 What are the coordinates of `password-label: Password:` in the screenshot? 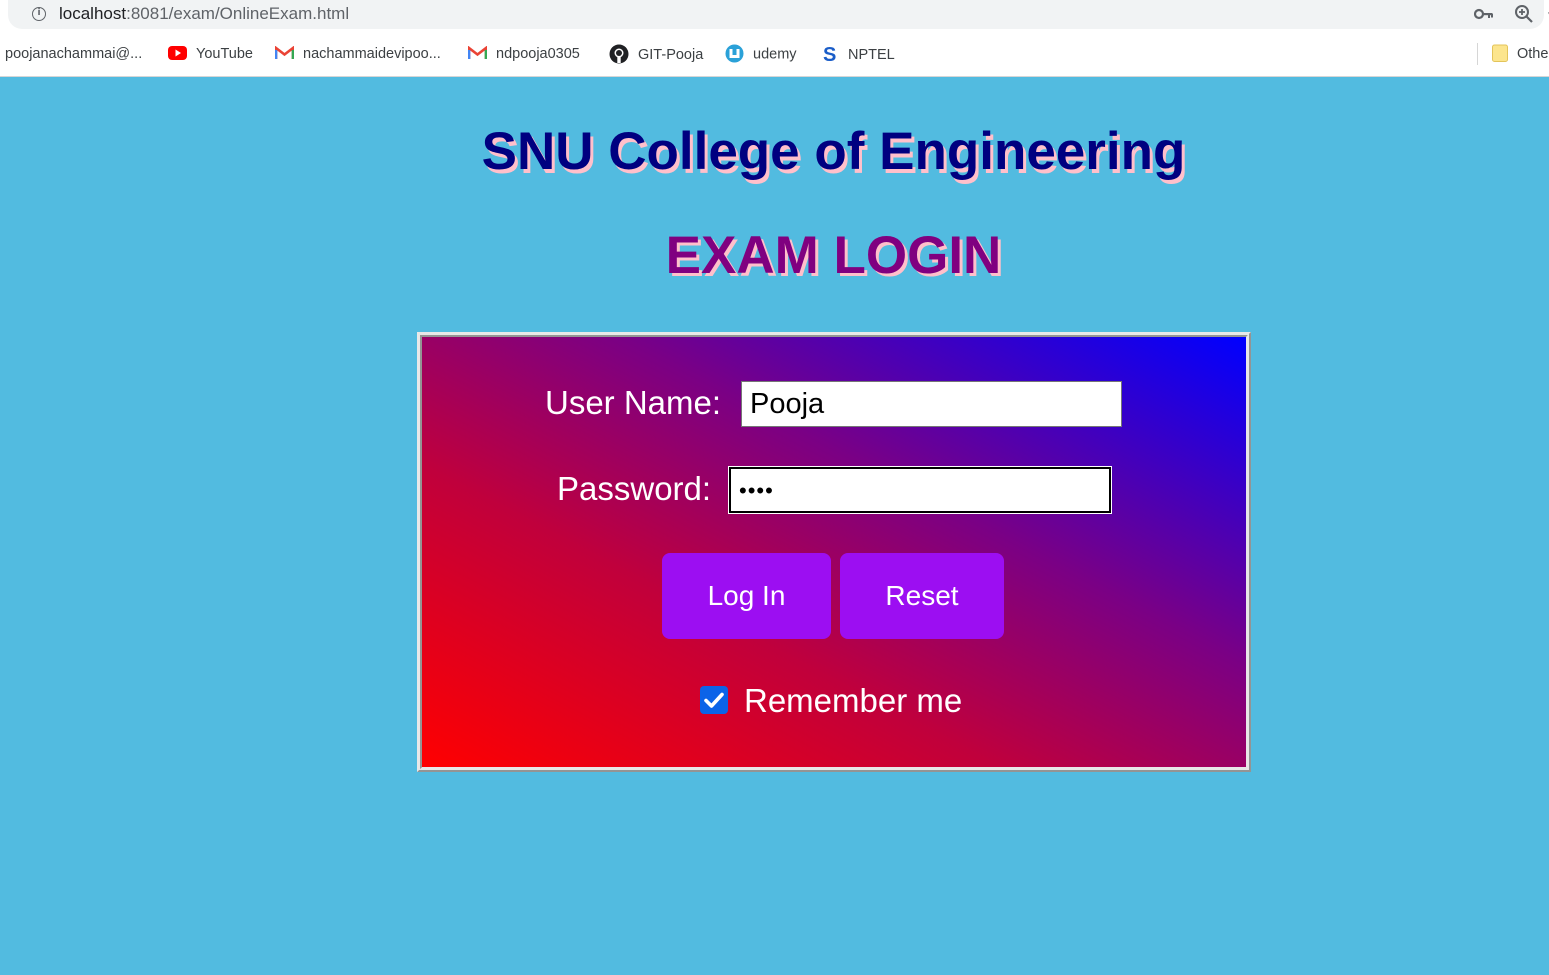 It's located at (634, 488).